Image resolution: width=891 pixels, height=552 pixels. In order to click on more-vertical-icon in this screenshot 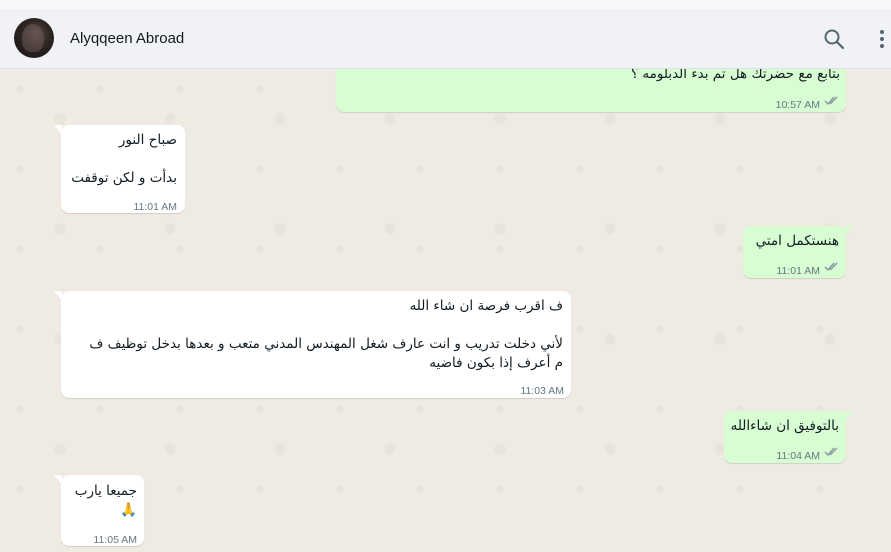, I will do `click(881, 39)`.